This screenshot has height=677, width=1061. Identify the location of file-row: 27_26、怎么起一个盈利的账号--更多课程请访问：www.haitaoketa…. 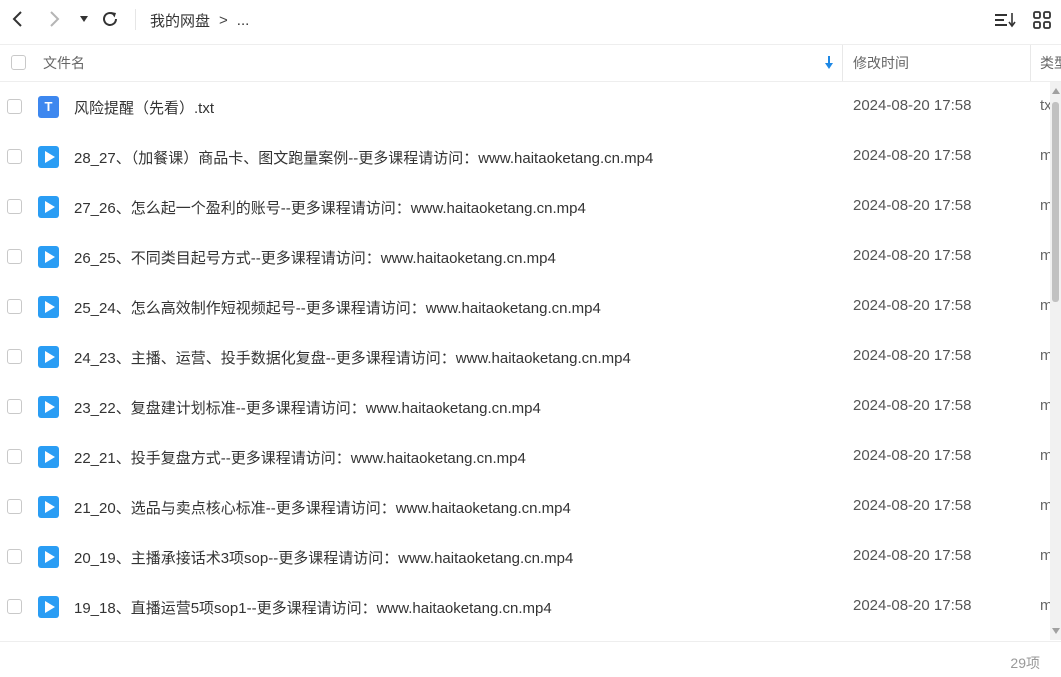
(525, 207).